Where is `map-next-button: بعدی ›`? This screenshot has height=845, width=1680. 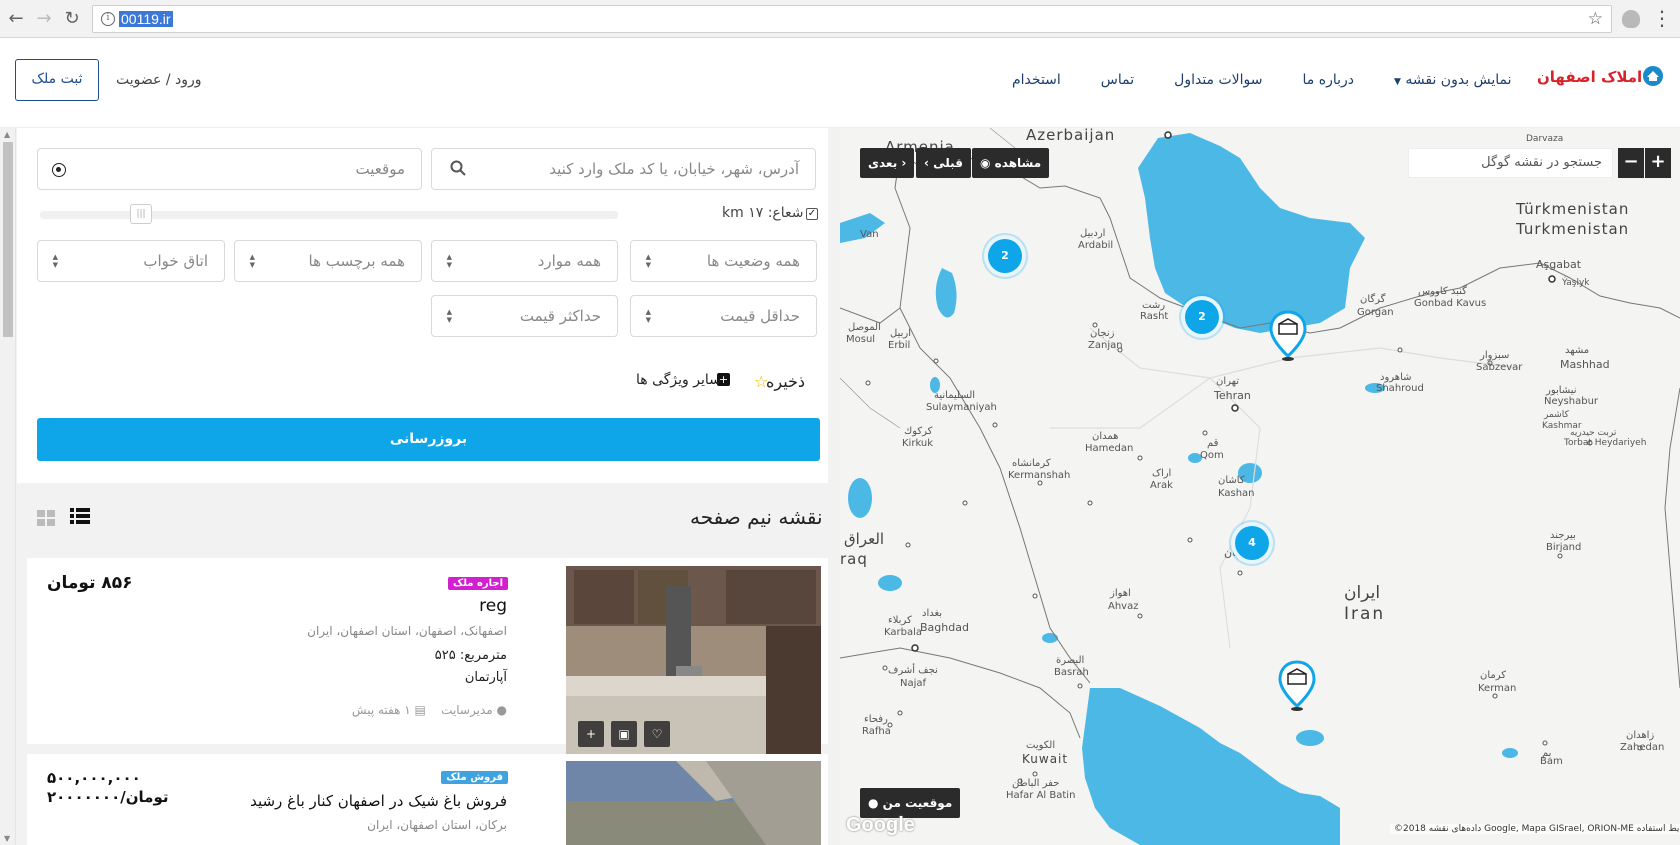
map-next-button: بعدی › is located at coordinates (887, 163).